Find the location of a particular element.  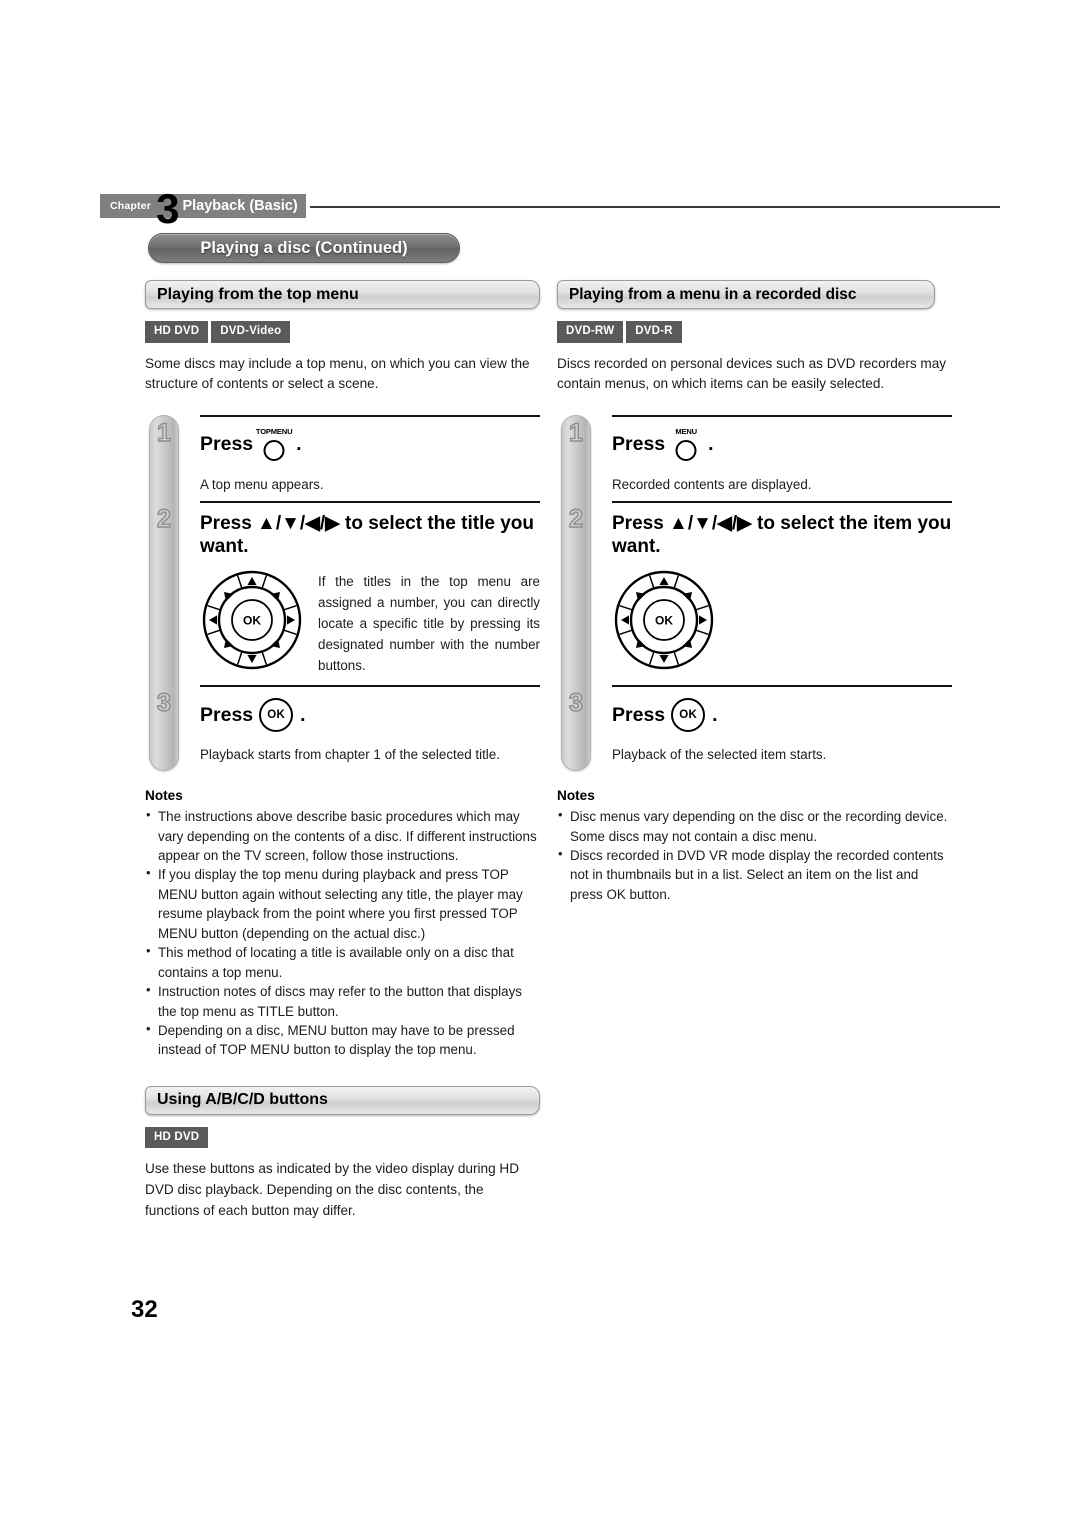

section-header-recorded-menu: Playing from a menu in a recorded disc is located at coordinates (746, 294).